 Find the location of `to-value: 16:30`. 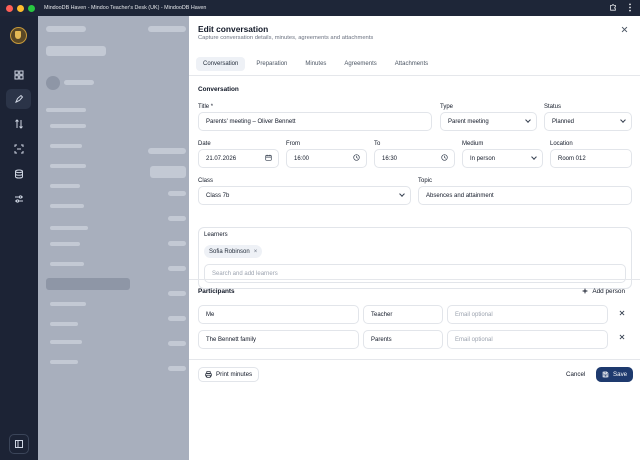

to-value: 16:30 is located at coordinates (390, 158).